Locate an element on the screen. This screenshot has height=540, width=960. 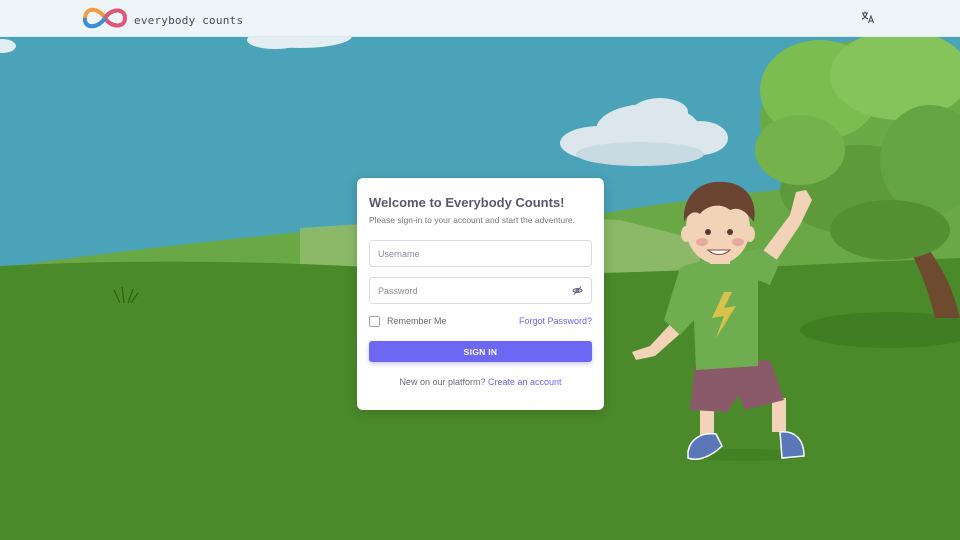
remember-checkbox is located at coordinates (374, 321).